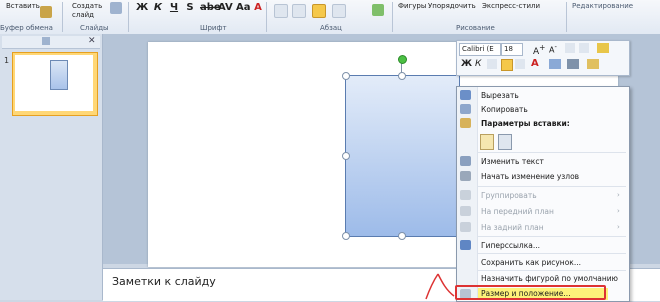 The height and width of the screenshot is (302, 660). Describe the element at coordinates (520, 64) in the screenshot. I see `align-right-icon` at that location.